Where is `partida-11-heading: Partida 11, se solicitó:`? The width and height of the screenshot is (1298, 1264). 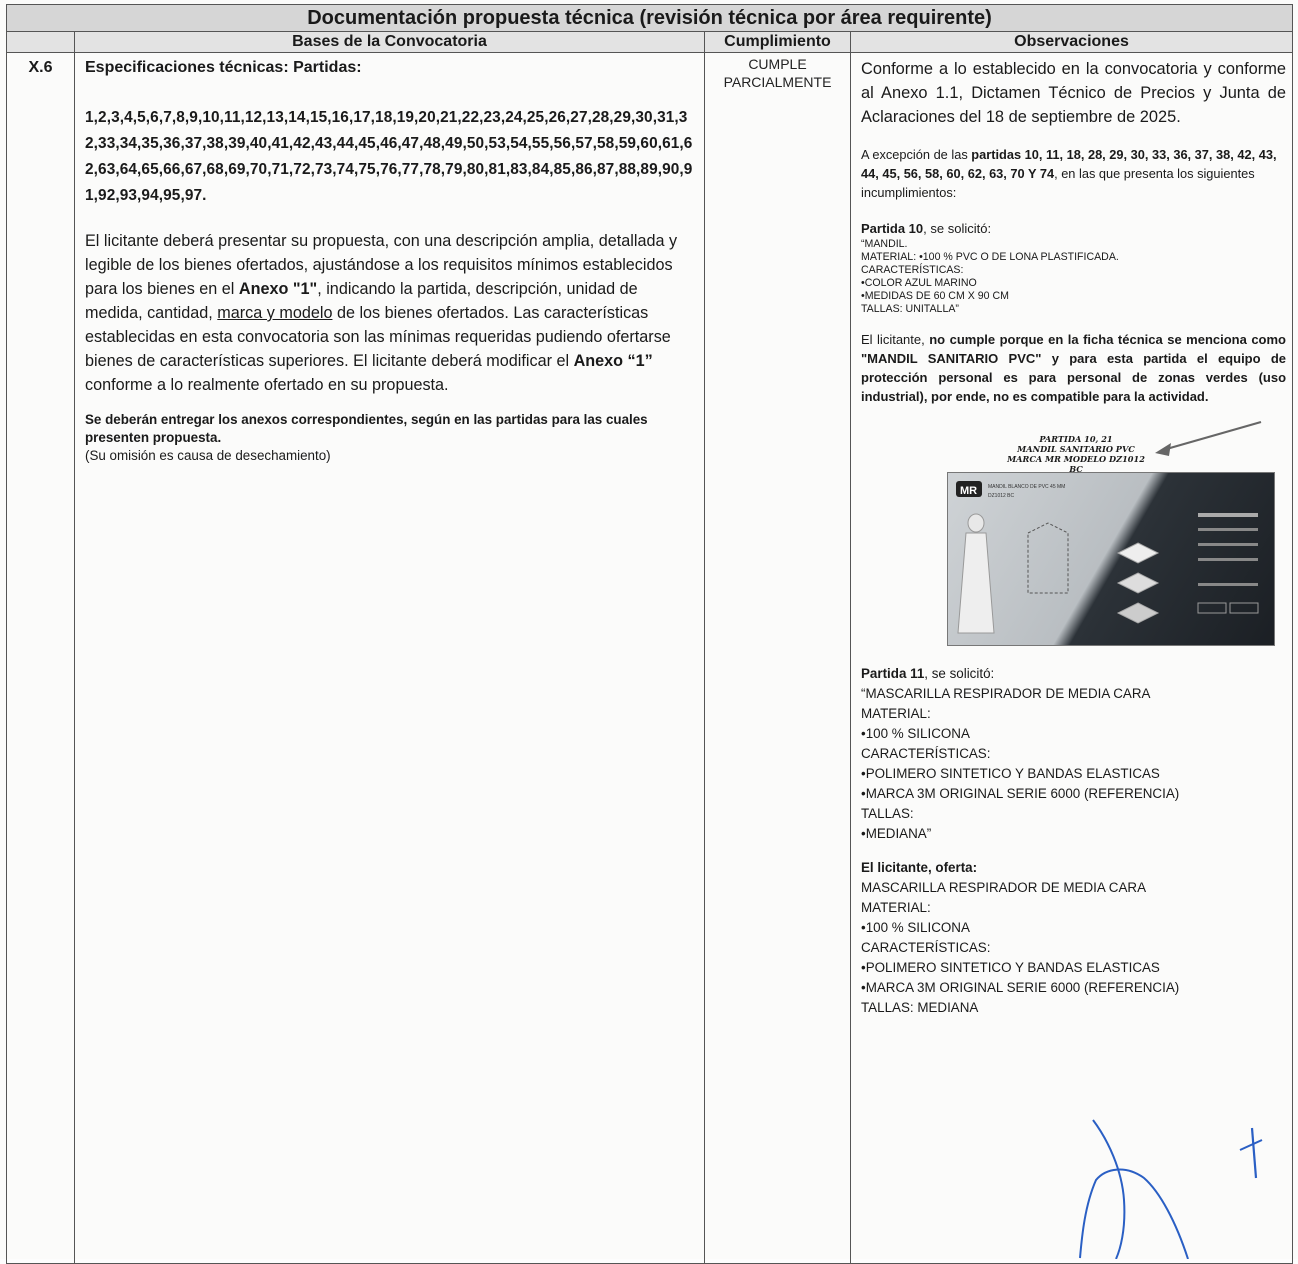 partida-11-heading: Partida 11, se solicitó: is located at coordinates (1073, 674).